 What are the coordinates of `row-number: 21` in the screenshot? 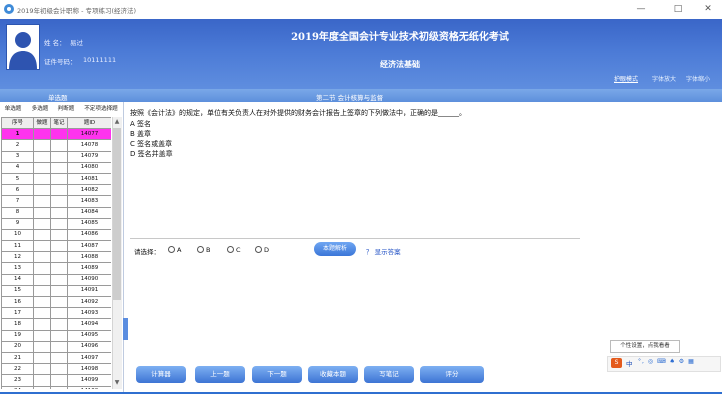 It's located at (17, 358).